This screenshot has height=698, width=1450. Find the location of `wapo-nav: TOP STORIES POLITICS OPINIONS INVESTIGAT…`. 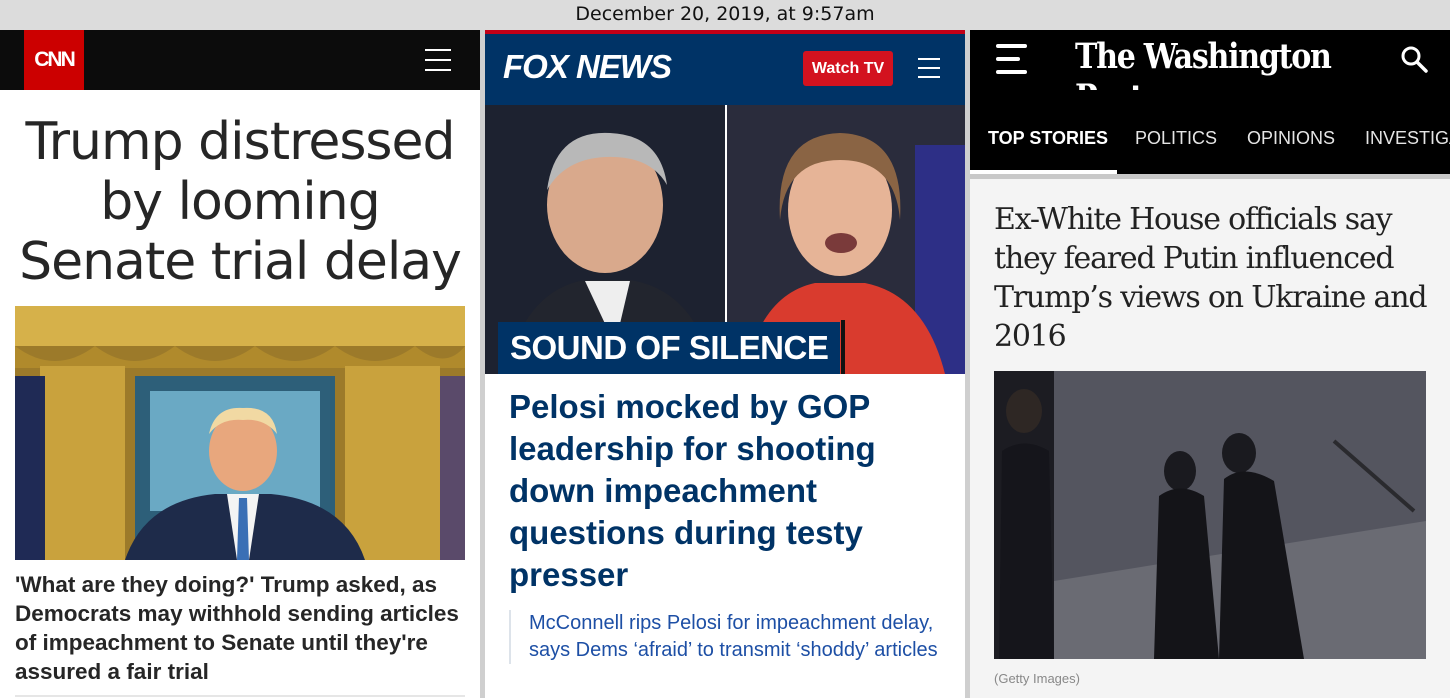

wapo-nav: TOP STORIES POLITICS OPINIONS INVESTIGAT… is located at coordinates (1210, 132).